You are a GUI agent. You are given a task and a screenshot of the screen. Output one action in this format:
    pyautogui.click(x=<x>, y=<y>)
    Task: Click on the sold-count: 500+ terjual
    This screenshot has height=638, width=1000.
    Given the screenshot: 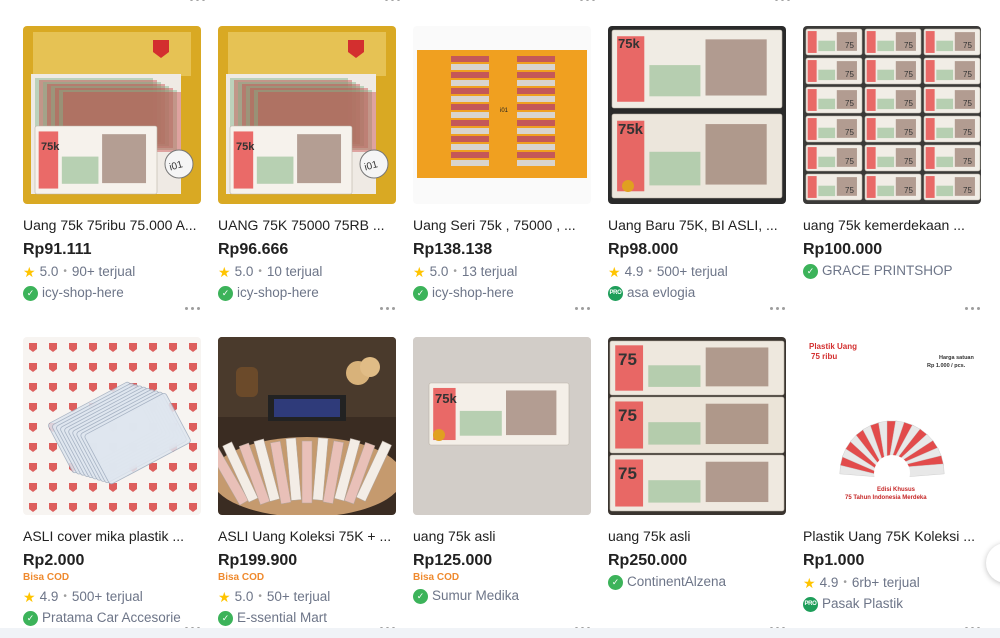 What is the action you would take?
    pyautogui.click(x=692, y=271)
    